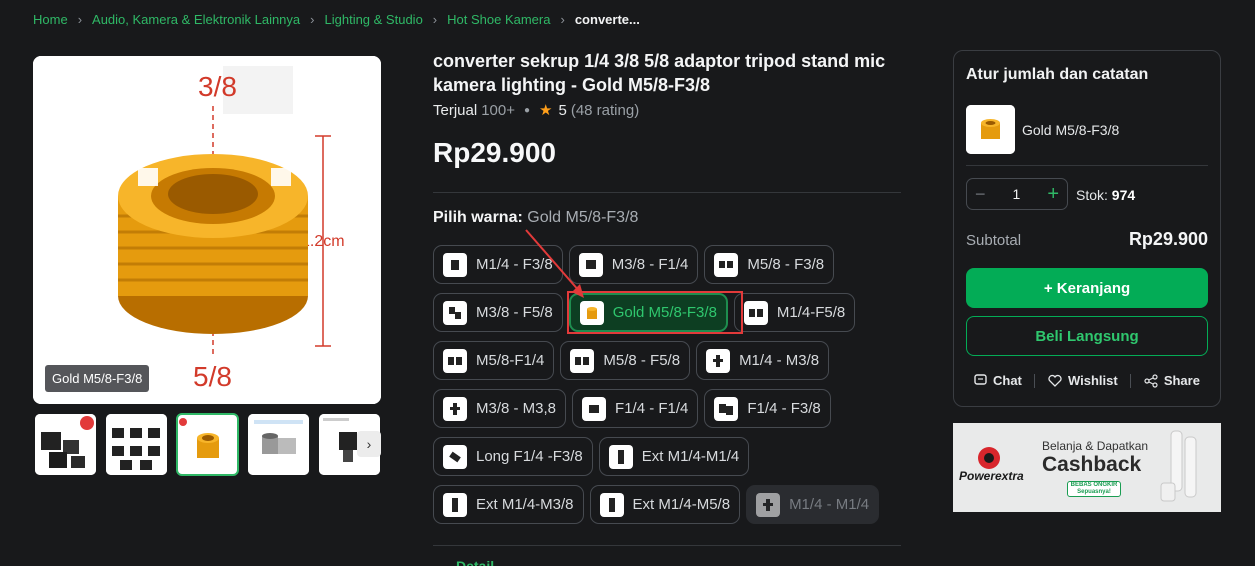 Image resolution: width=1255 pixels, height=566 pixels. Describe the element at coordinates (1087, 336) in the screenshot. I see `buy-now-button: Beli Langsung` at that location.